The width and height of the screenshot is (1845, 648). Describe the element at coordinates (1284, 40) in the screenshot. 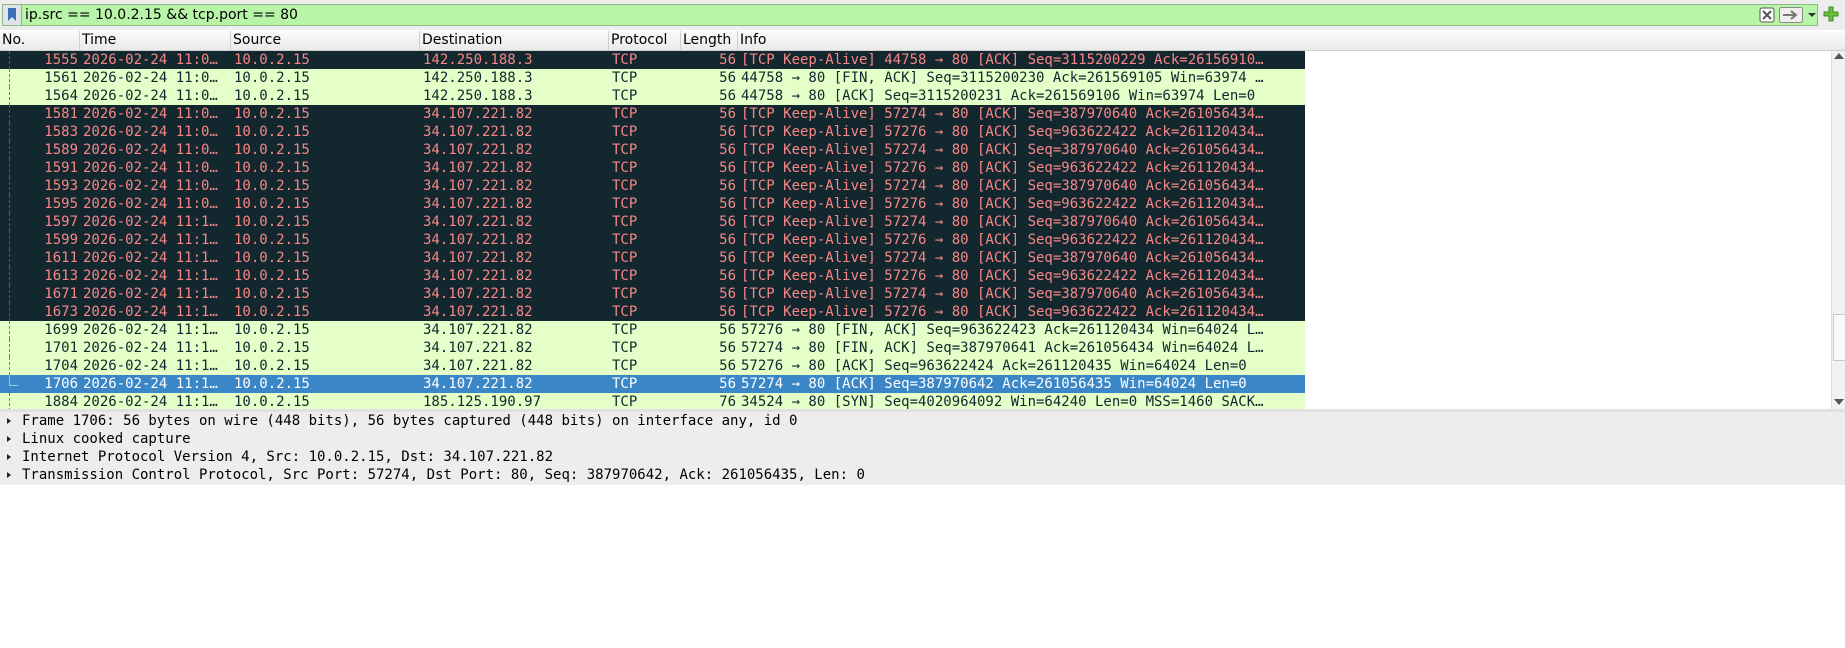

I see `column-header-info: Info` at that location.